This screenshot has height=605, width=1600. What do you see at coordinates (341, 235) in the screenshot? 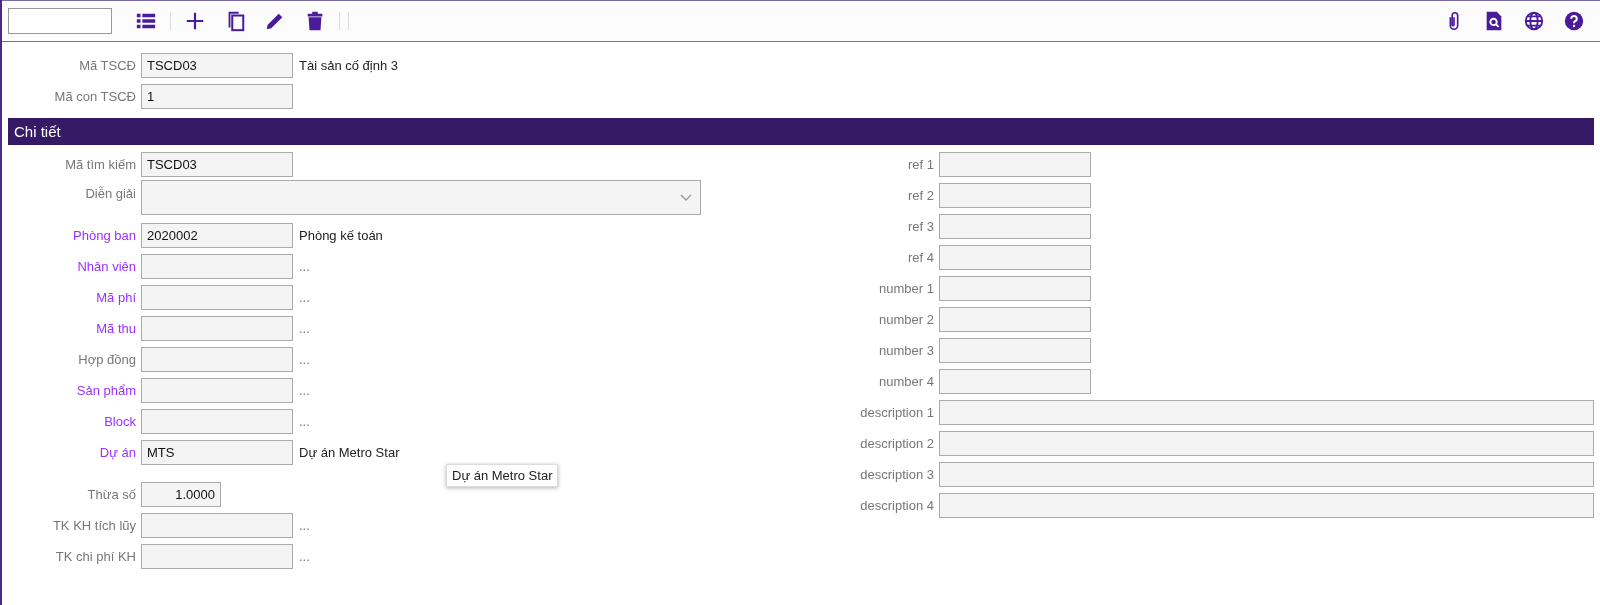
I see `description-text: Phòng kế toán` at bounding box center [341, 235].